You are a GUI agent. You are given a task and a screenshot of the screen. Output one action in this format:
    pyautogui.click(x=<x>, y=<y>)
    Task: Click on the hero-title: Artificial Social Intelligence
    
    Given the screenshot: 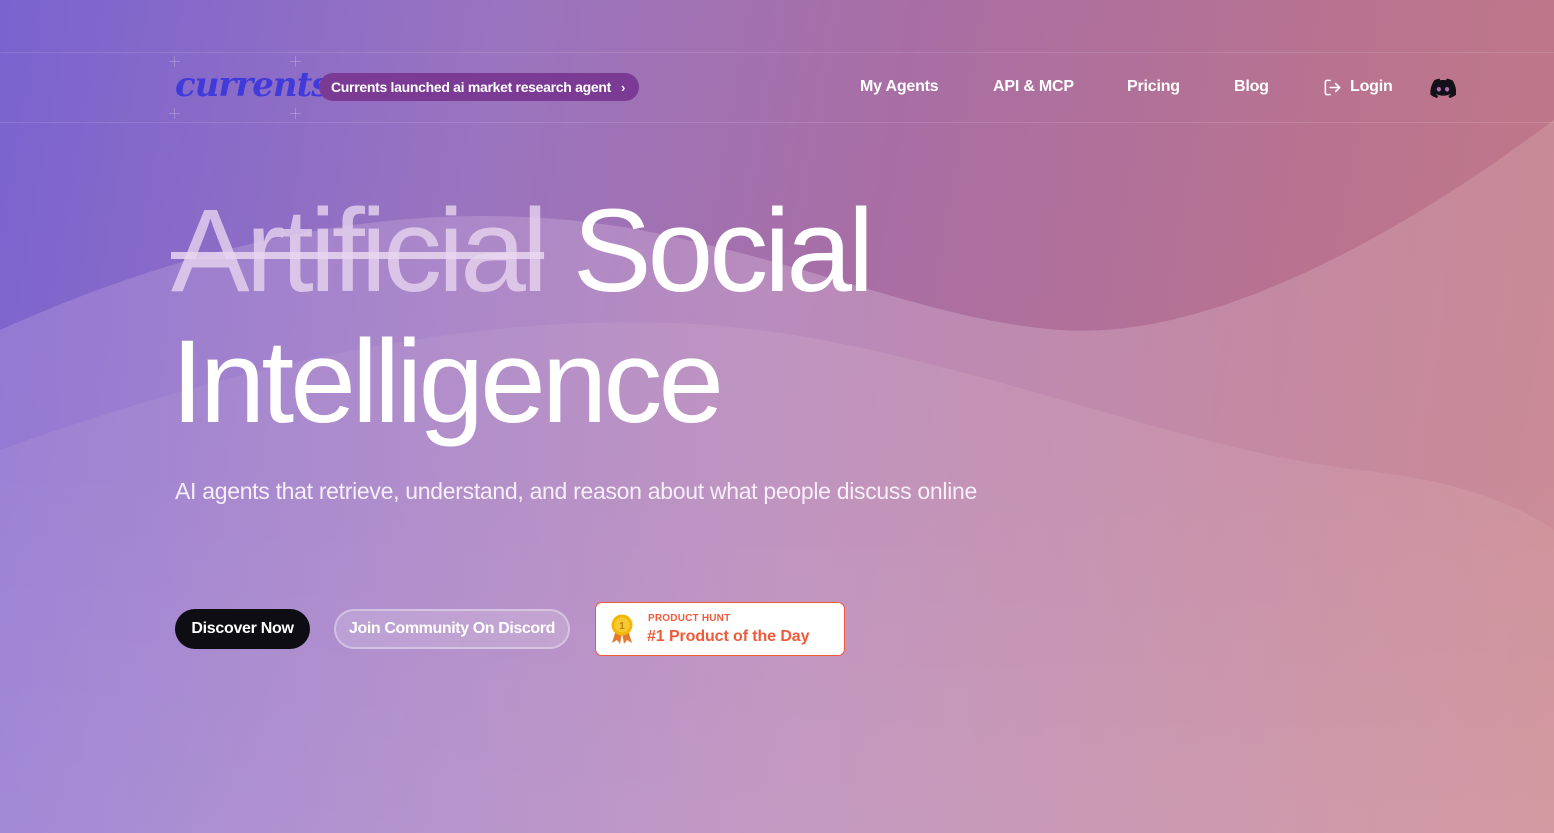 What is the action you would take?
    pyautogui.click(x=522, y=316)
    